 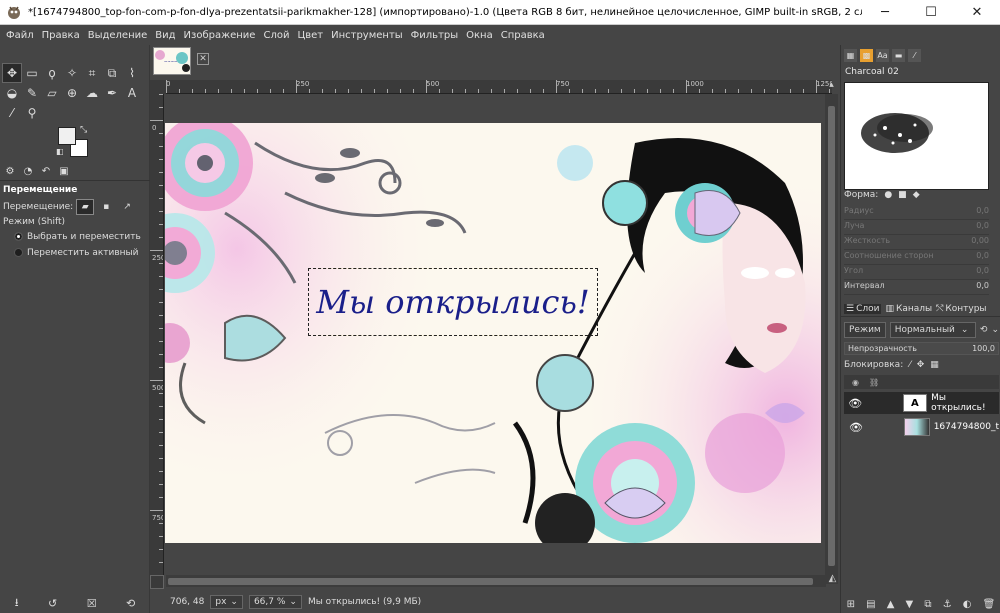 What do you see at coordinates (910, 365) in the screenshot?
I see `lock-pixels-icon: ⁄` at bounding box center [910, 365].